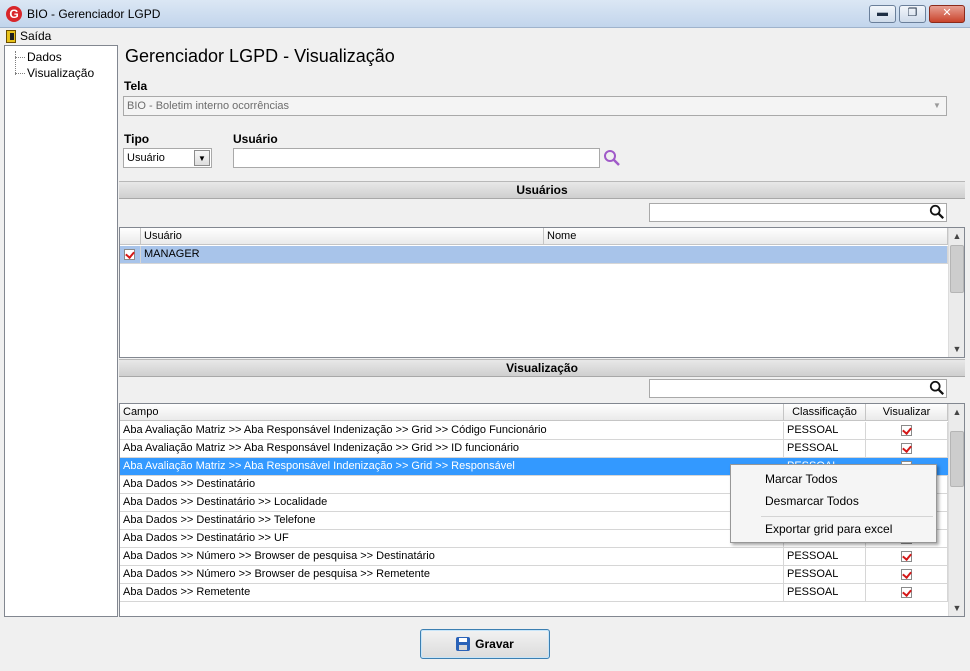  Describe the element at coordinates (463, 644) in the screenshot. I see `floppy-disk-icon` at that location.